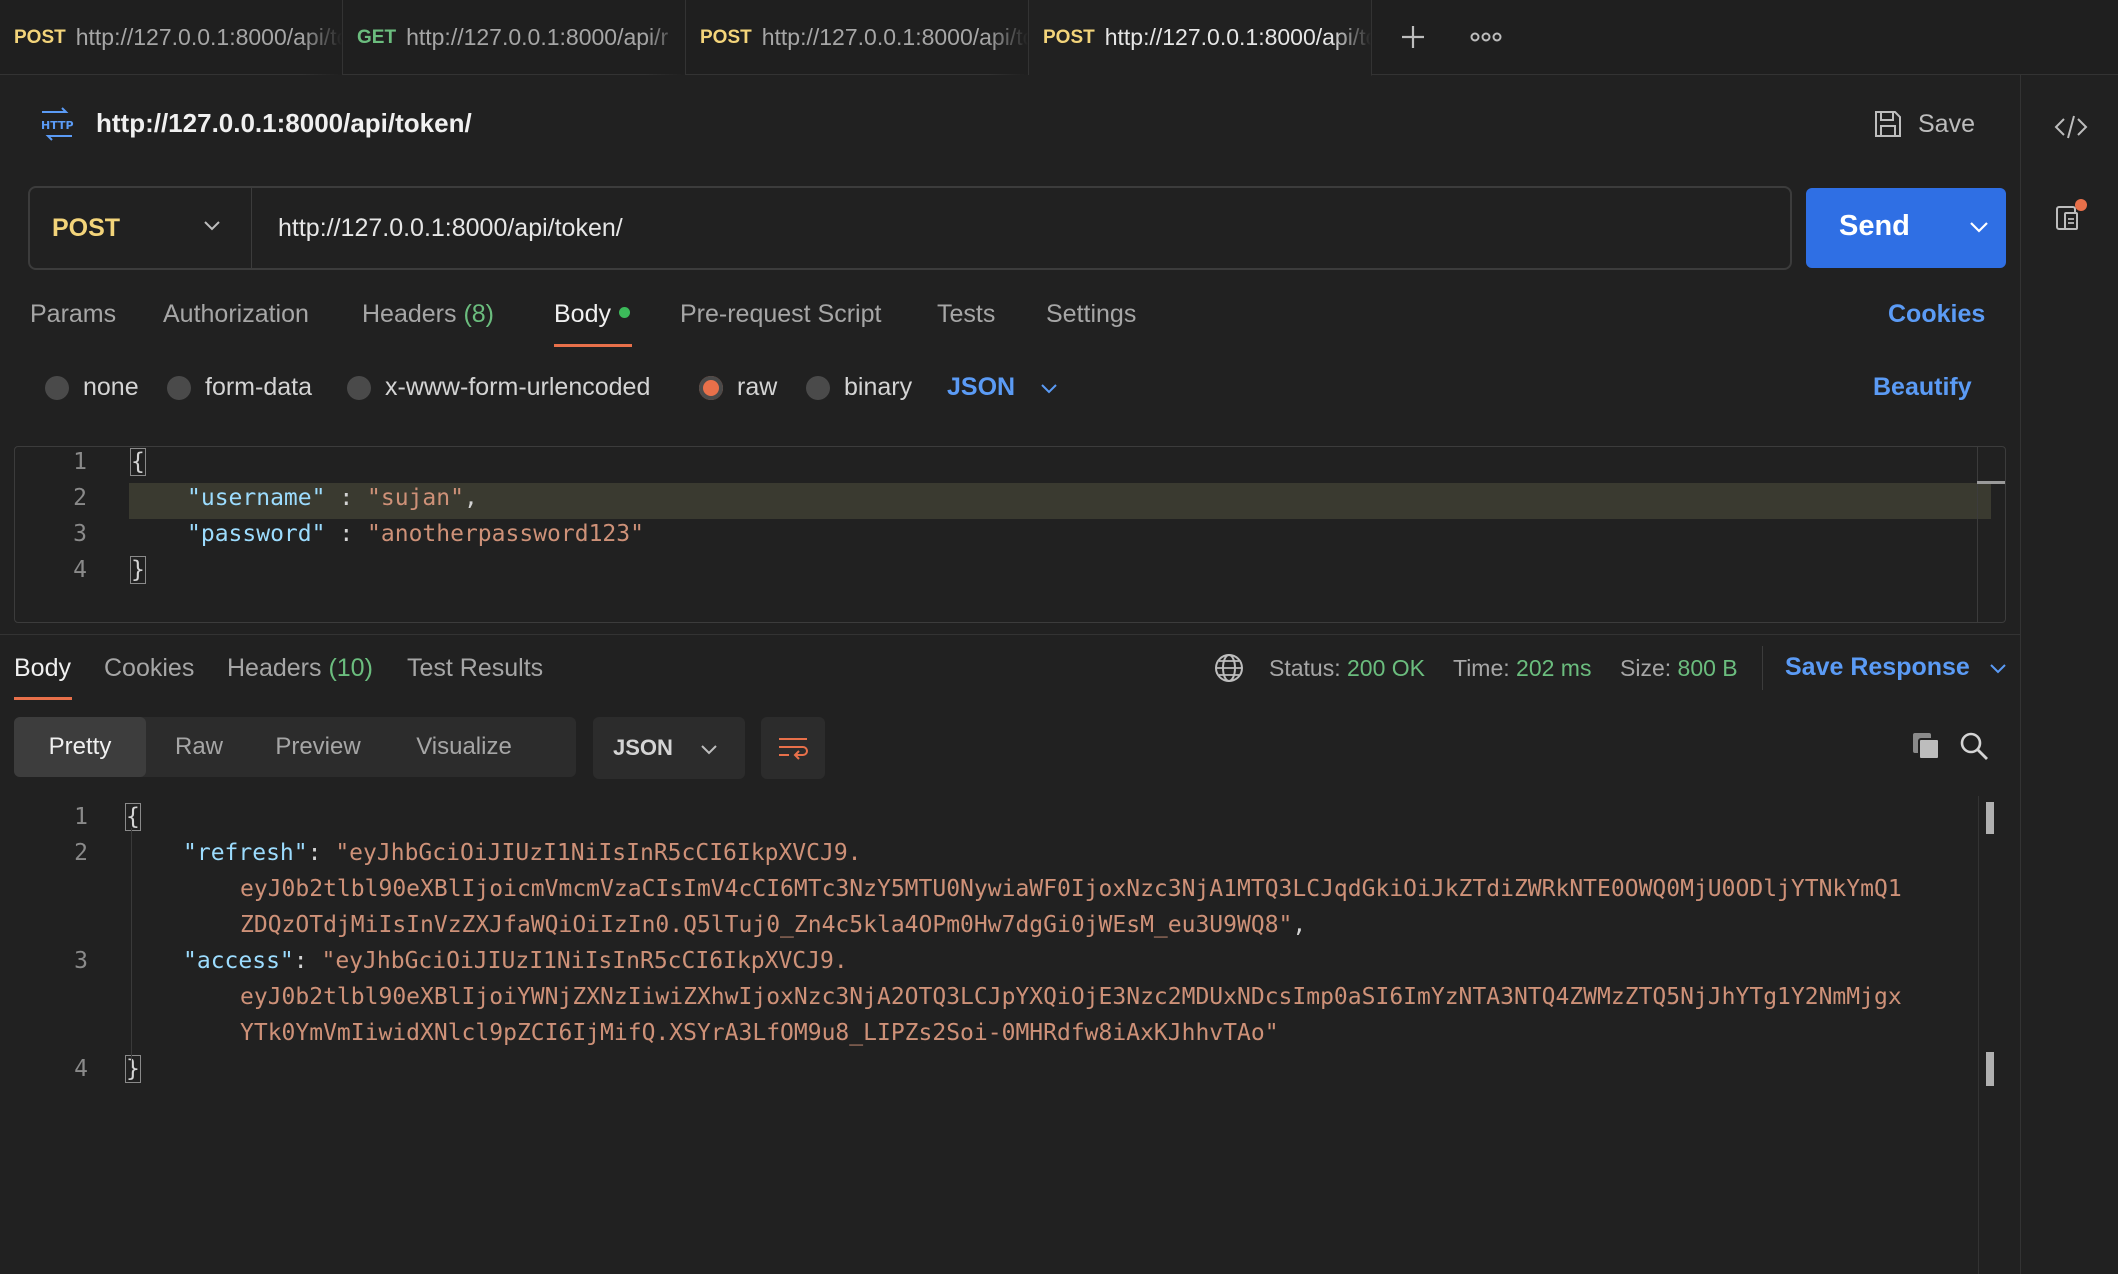 The height and width of the screenshot is (1274, 2118). I want to click on response-scroll-thumb, so click(1990, 818).